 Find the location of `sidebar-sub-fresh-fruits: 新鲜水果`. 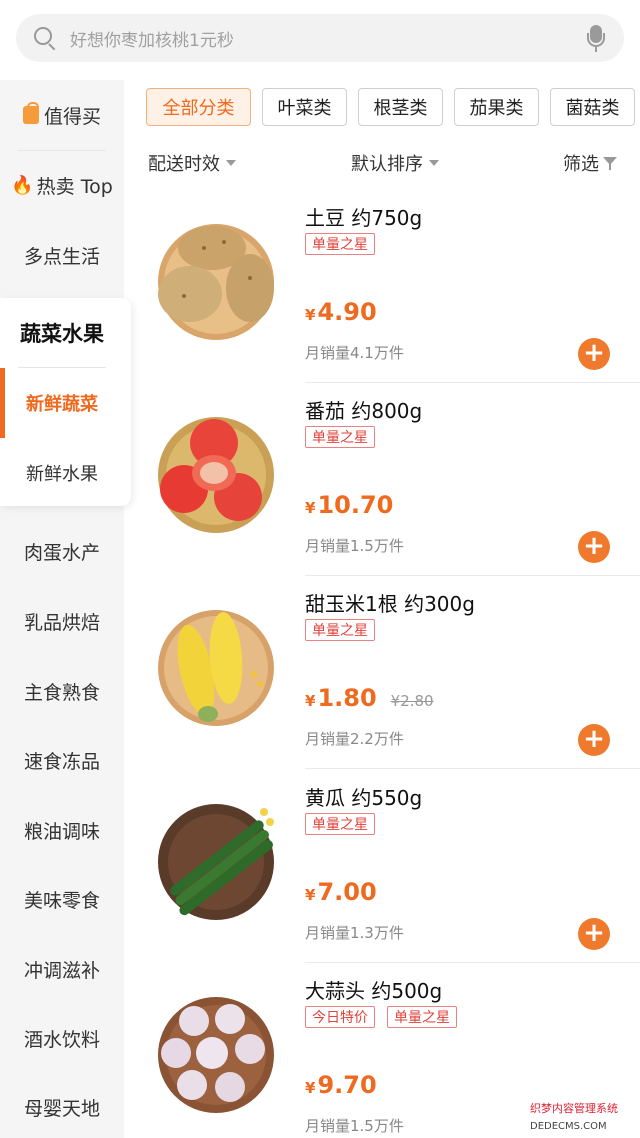

sidebar-sub-fresh-fruits: 新鲜水果 is located at coordinates (62, 473).